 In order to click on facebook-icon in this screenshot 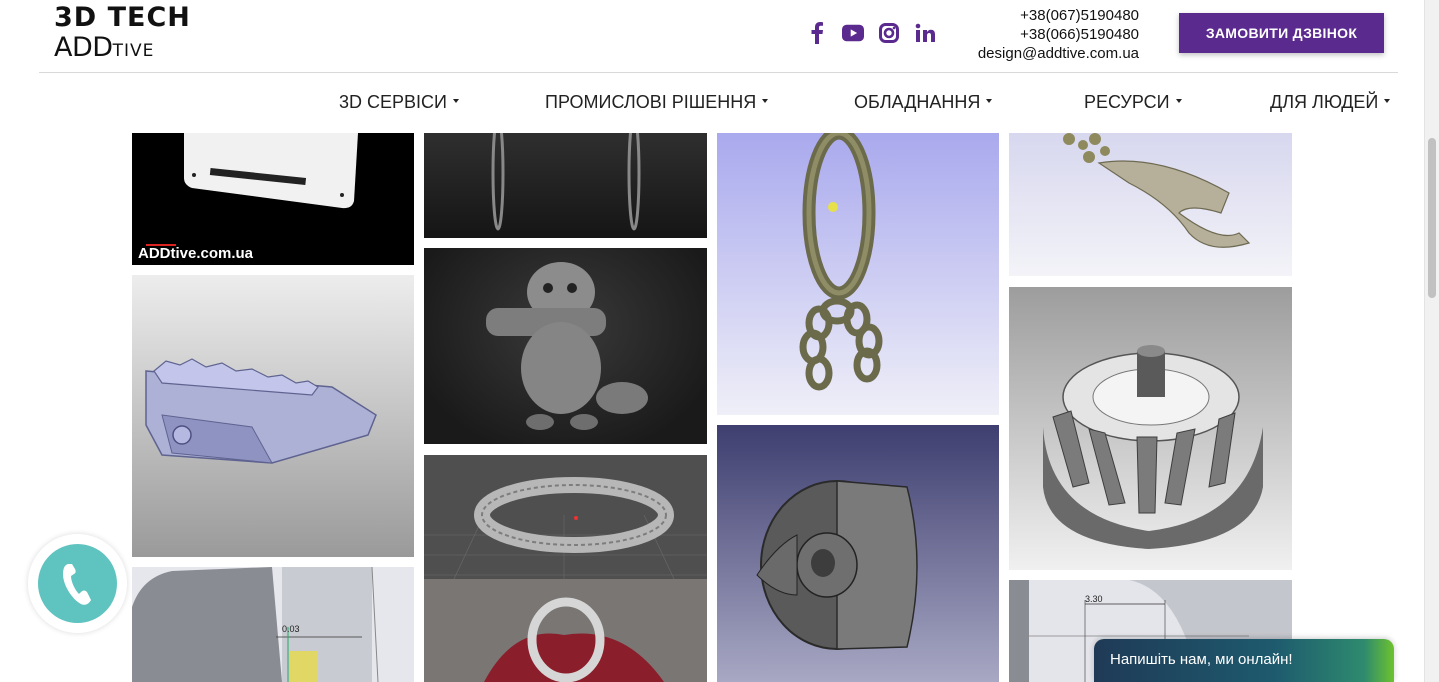, I will do `click(817, 33)`.